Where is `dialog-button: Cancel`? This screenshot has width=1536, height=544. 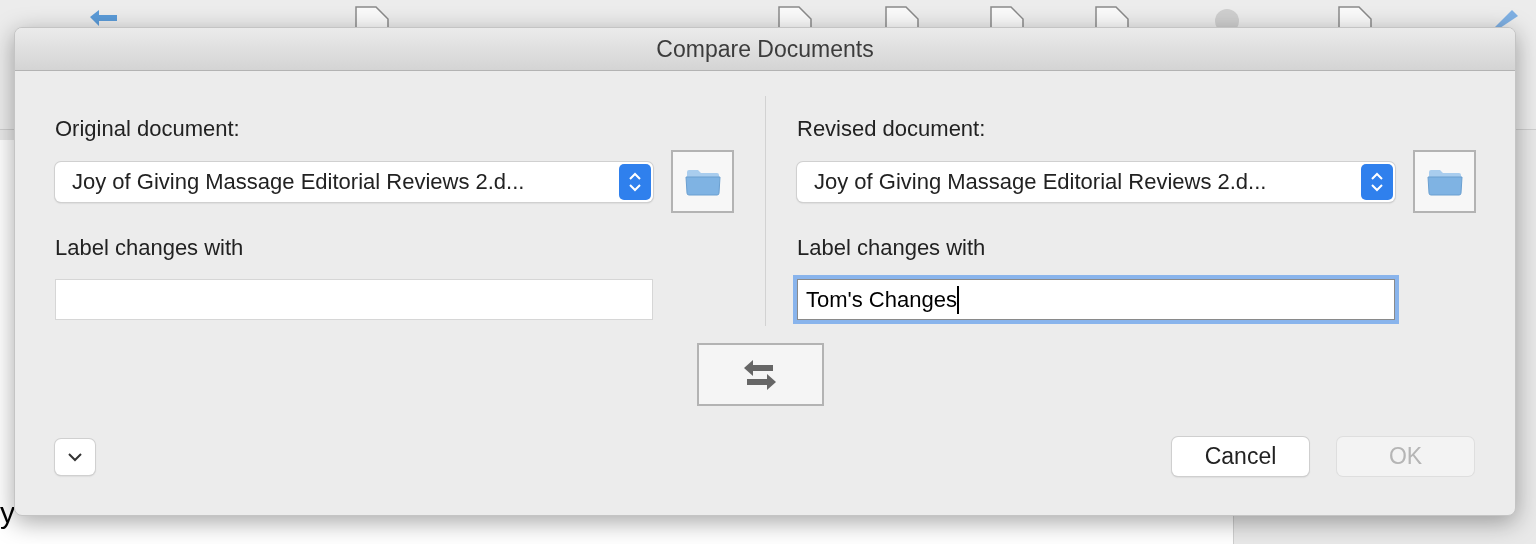
dialog-button: Cancel is located at coordinates (1240, 456).